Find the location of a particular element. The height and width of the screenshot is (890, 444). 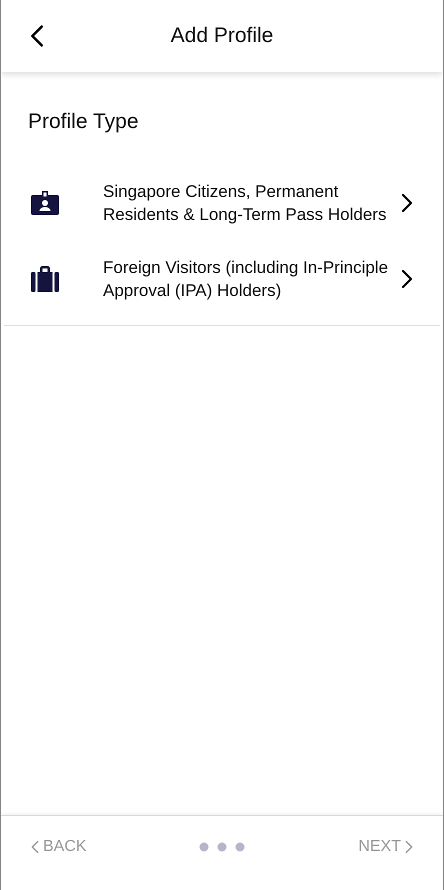

suitcase-icon is located at coordinates (45, 279).